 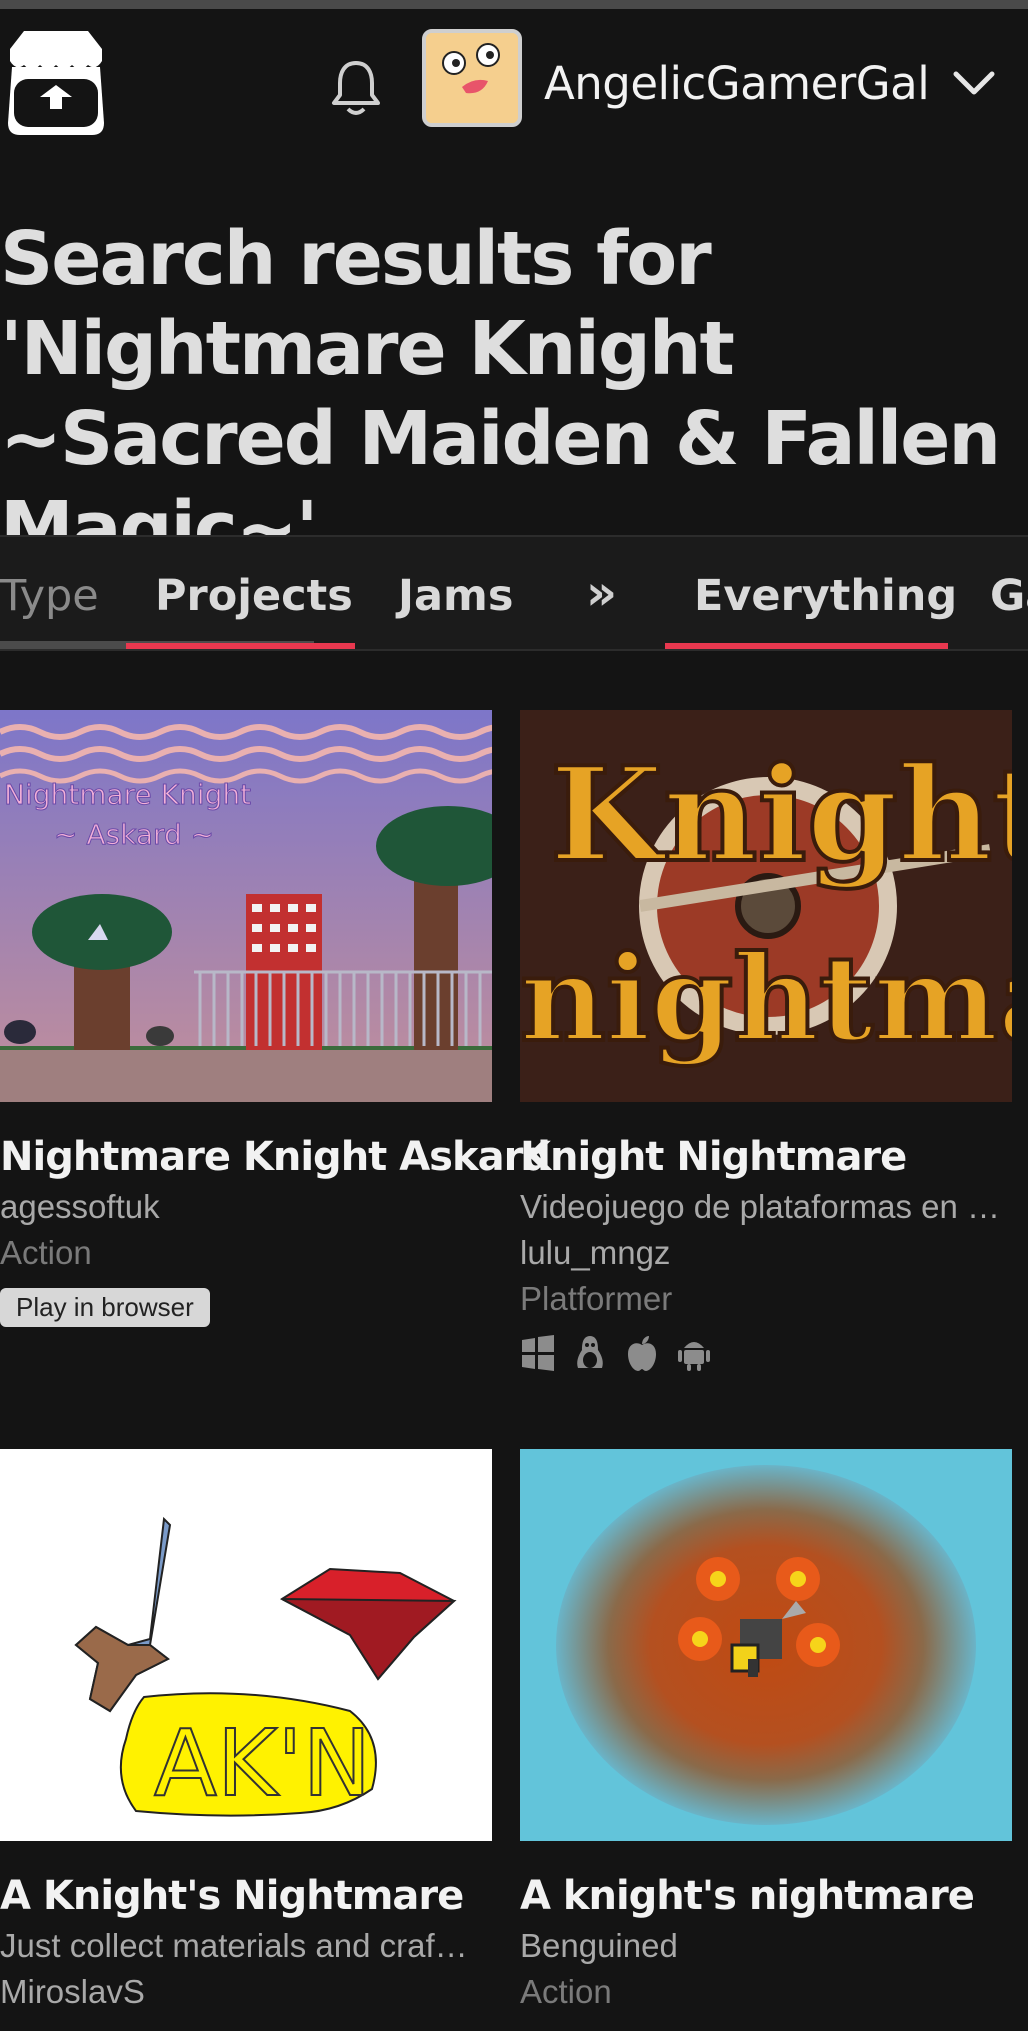 What do you see at coordinates (737, 83) in the screenshot?
I see `username-label: AngelicGamerGal` at bounding box center [737, 83].